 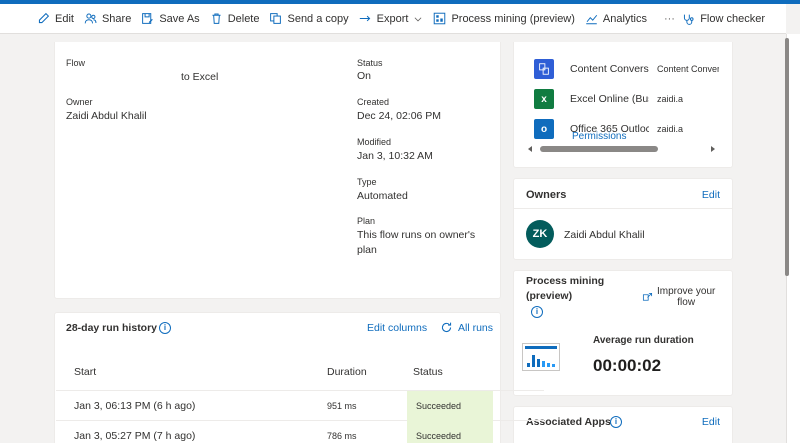 I want to click on save-as-icon, so click(x=148, y=18).